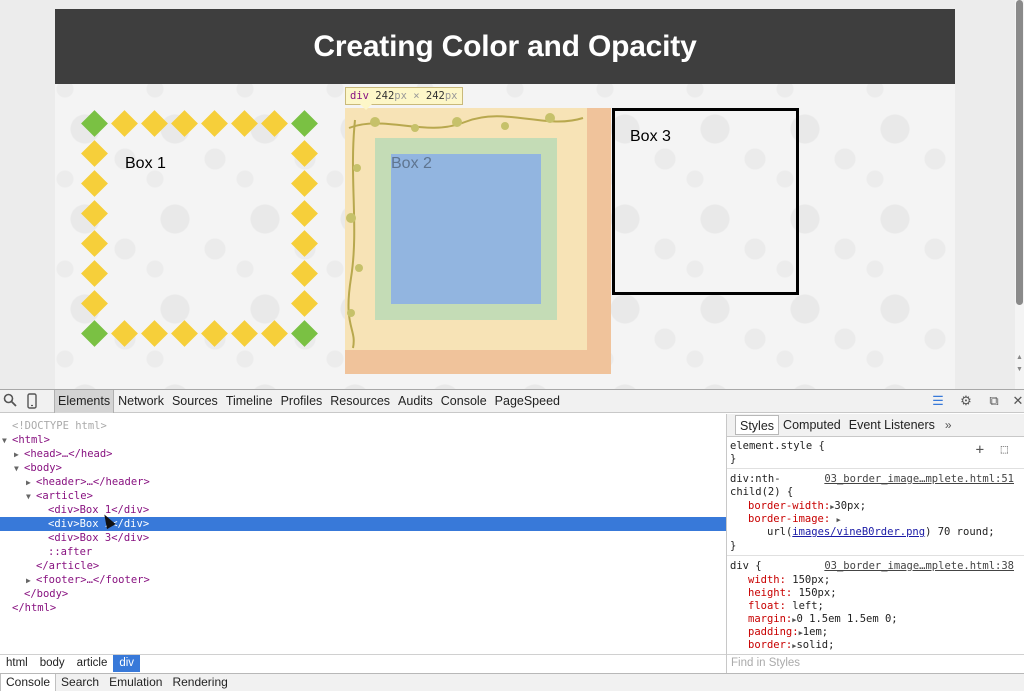 The height and width of the screenshot is (691, 1024). I want to click on dom-node: <!DOCTYPE html>, so click(363, 426).